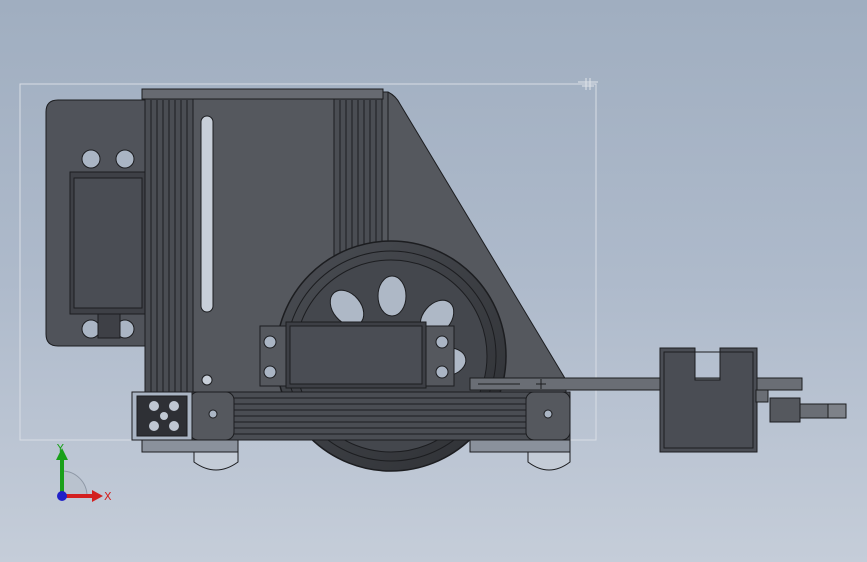  What do you see at coordinates (108, 255) in the screenshot?
I see `left-servo` at bounding box center [108, 255].